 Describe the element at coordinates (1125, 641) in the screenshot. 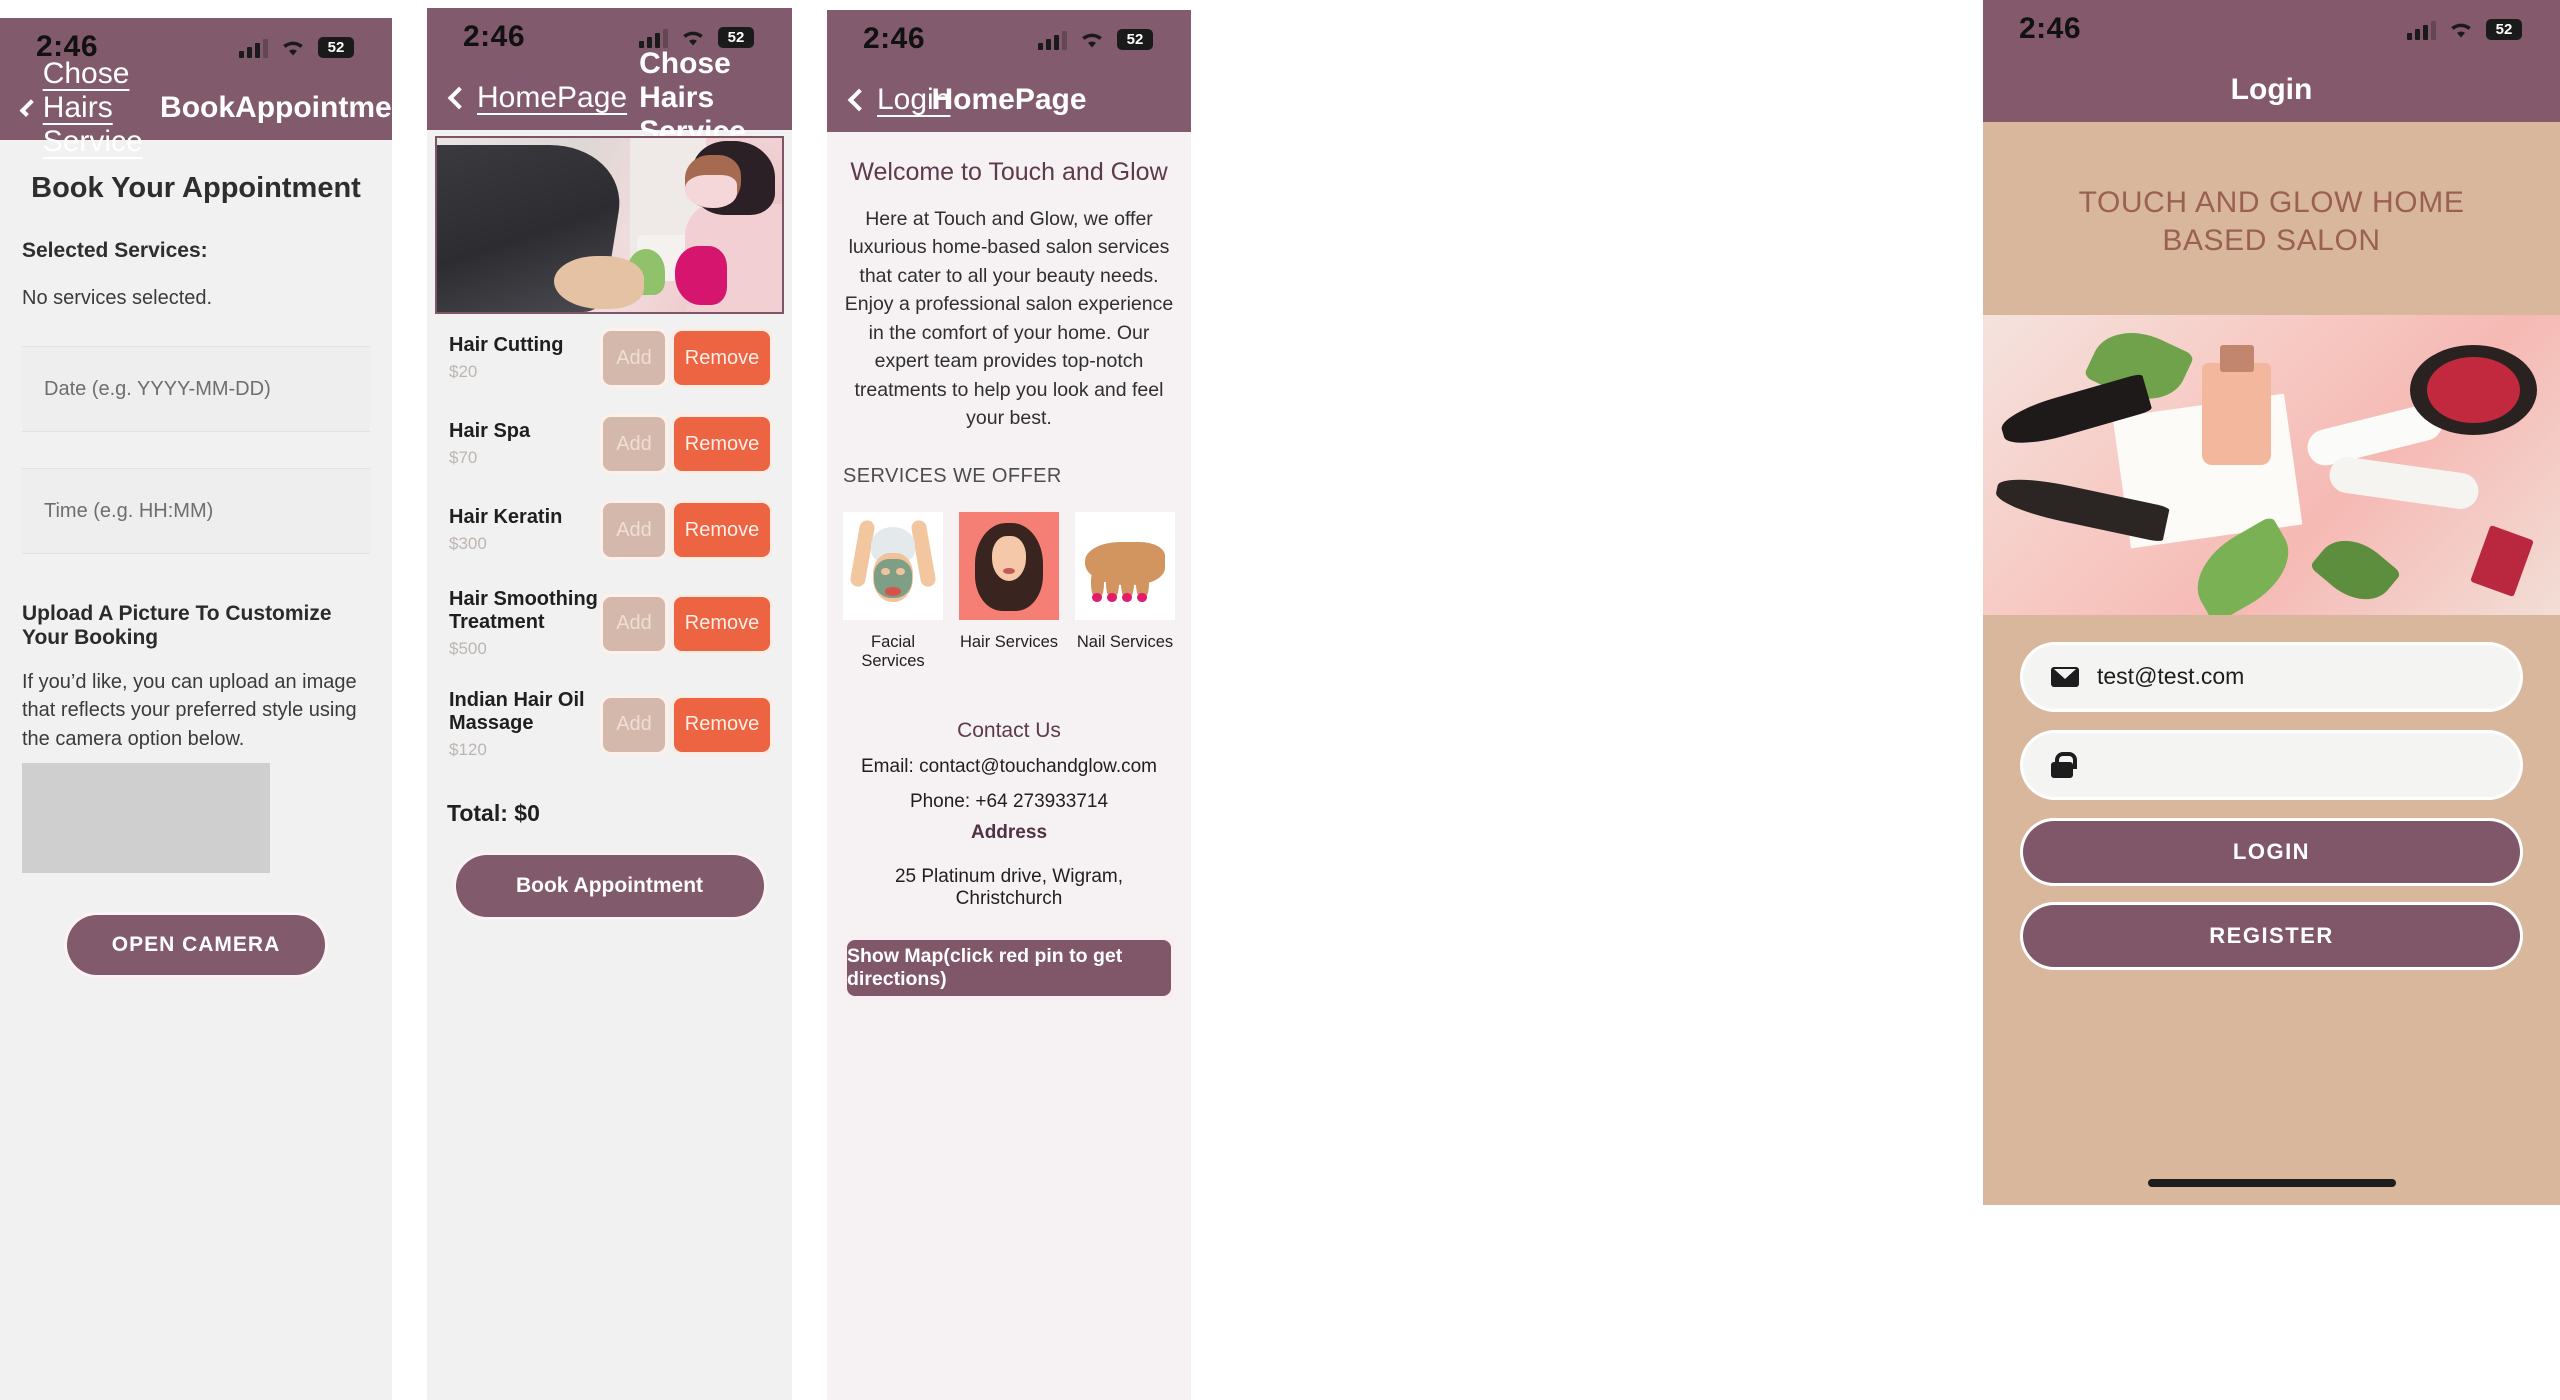

I see `service-card-label: Nail Services` at that location.